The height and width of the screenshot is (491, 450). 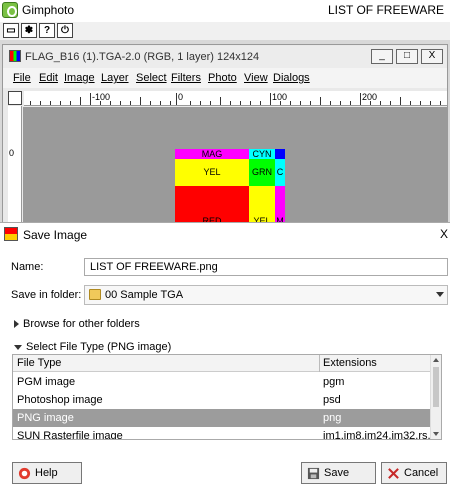 What do you see at coordinates (46, 382) in the screenshot?
I see `file-type-cell: PGM image` at bounding box center [46, 382].